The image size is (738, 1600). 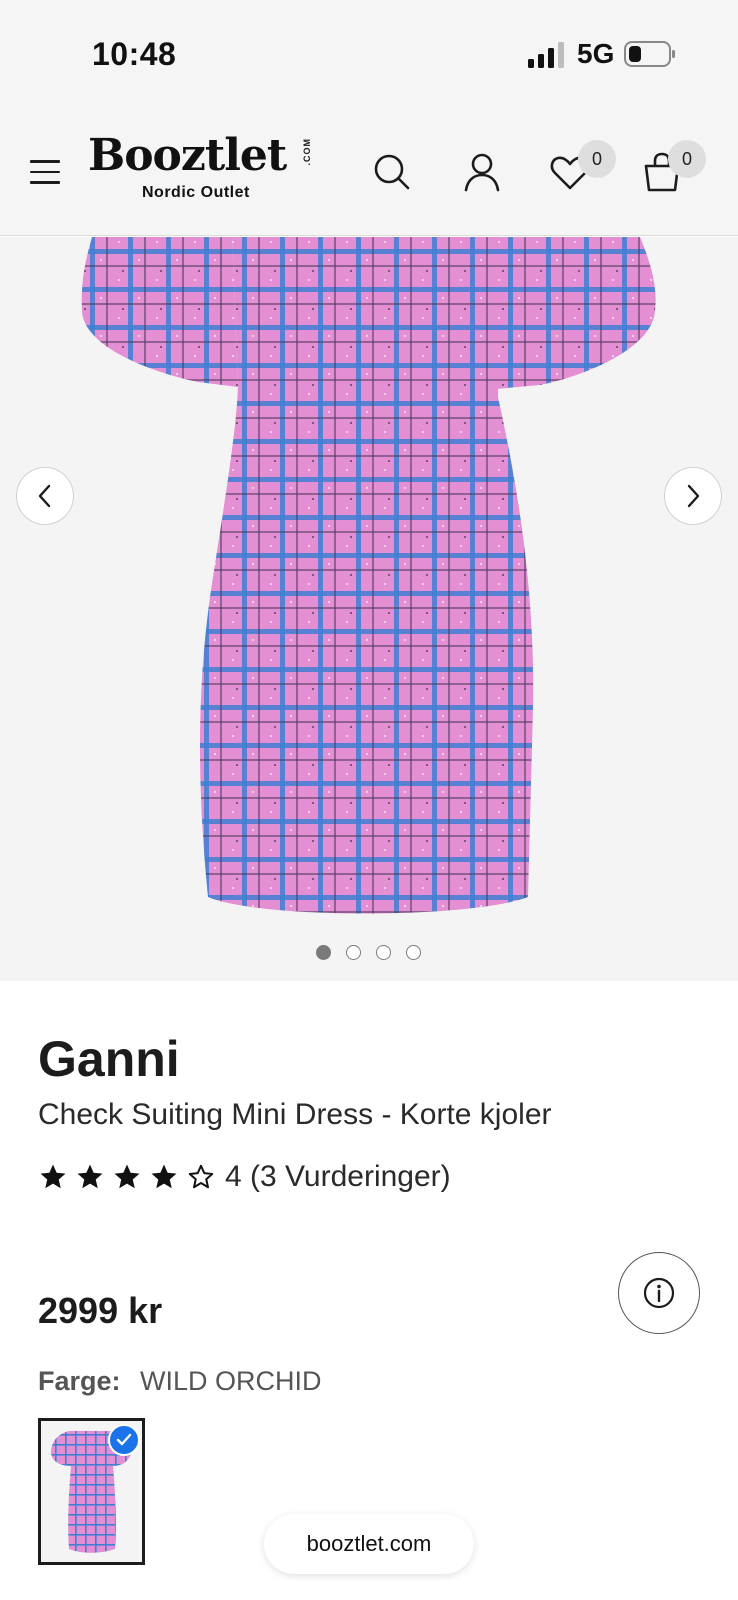 What do you see at coordinates (45, 172) in the screenshot?
I see `menu-icon` at bounding box center [45, 172].